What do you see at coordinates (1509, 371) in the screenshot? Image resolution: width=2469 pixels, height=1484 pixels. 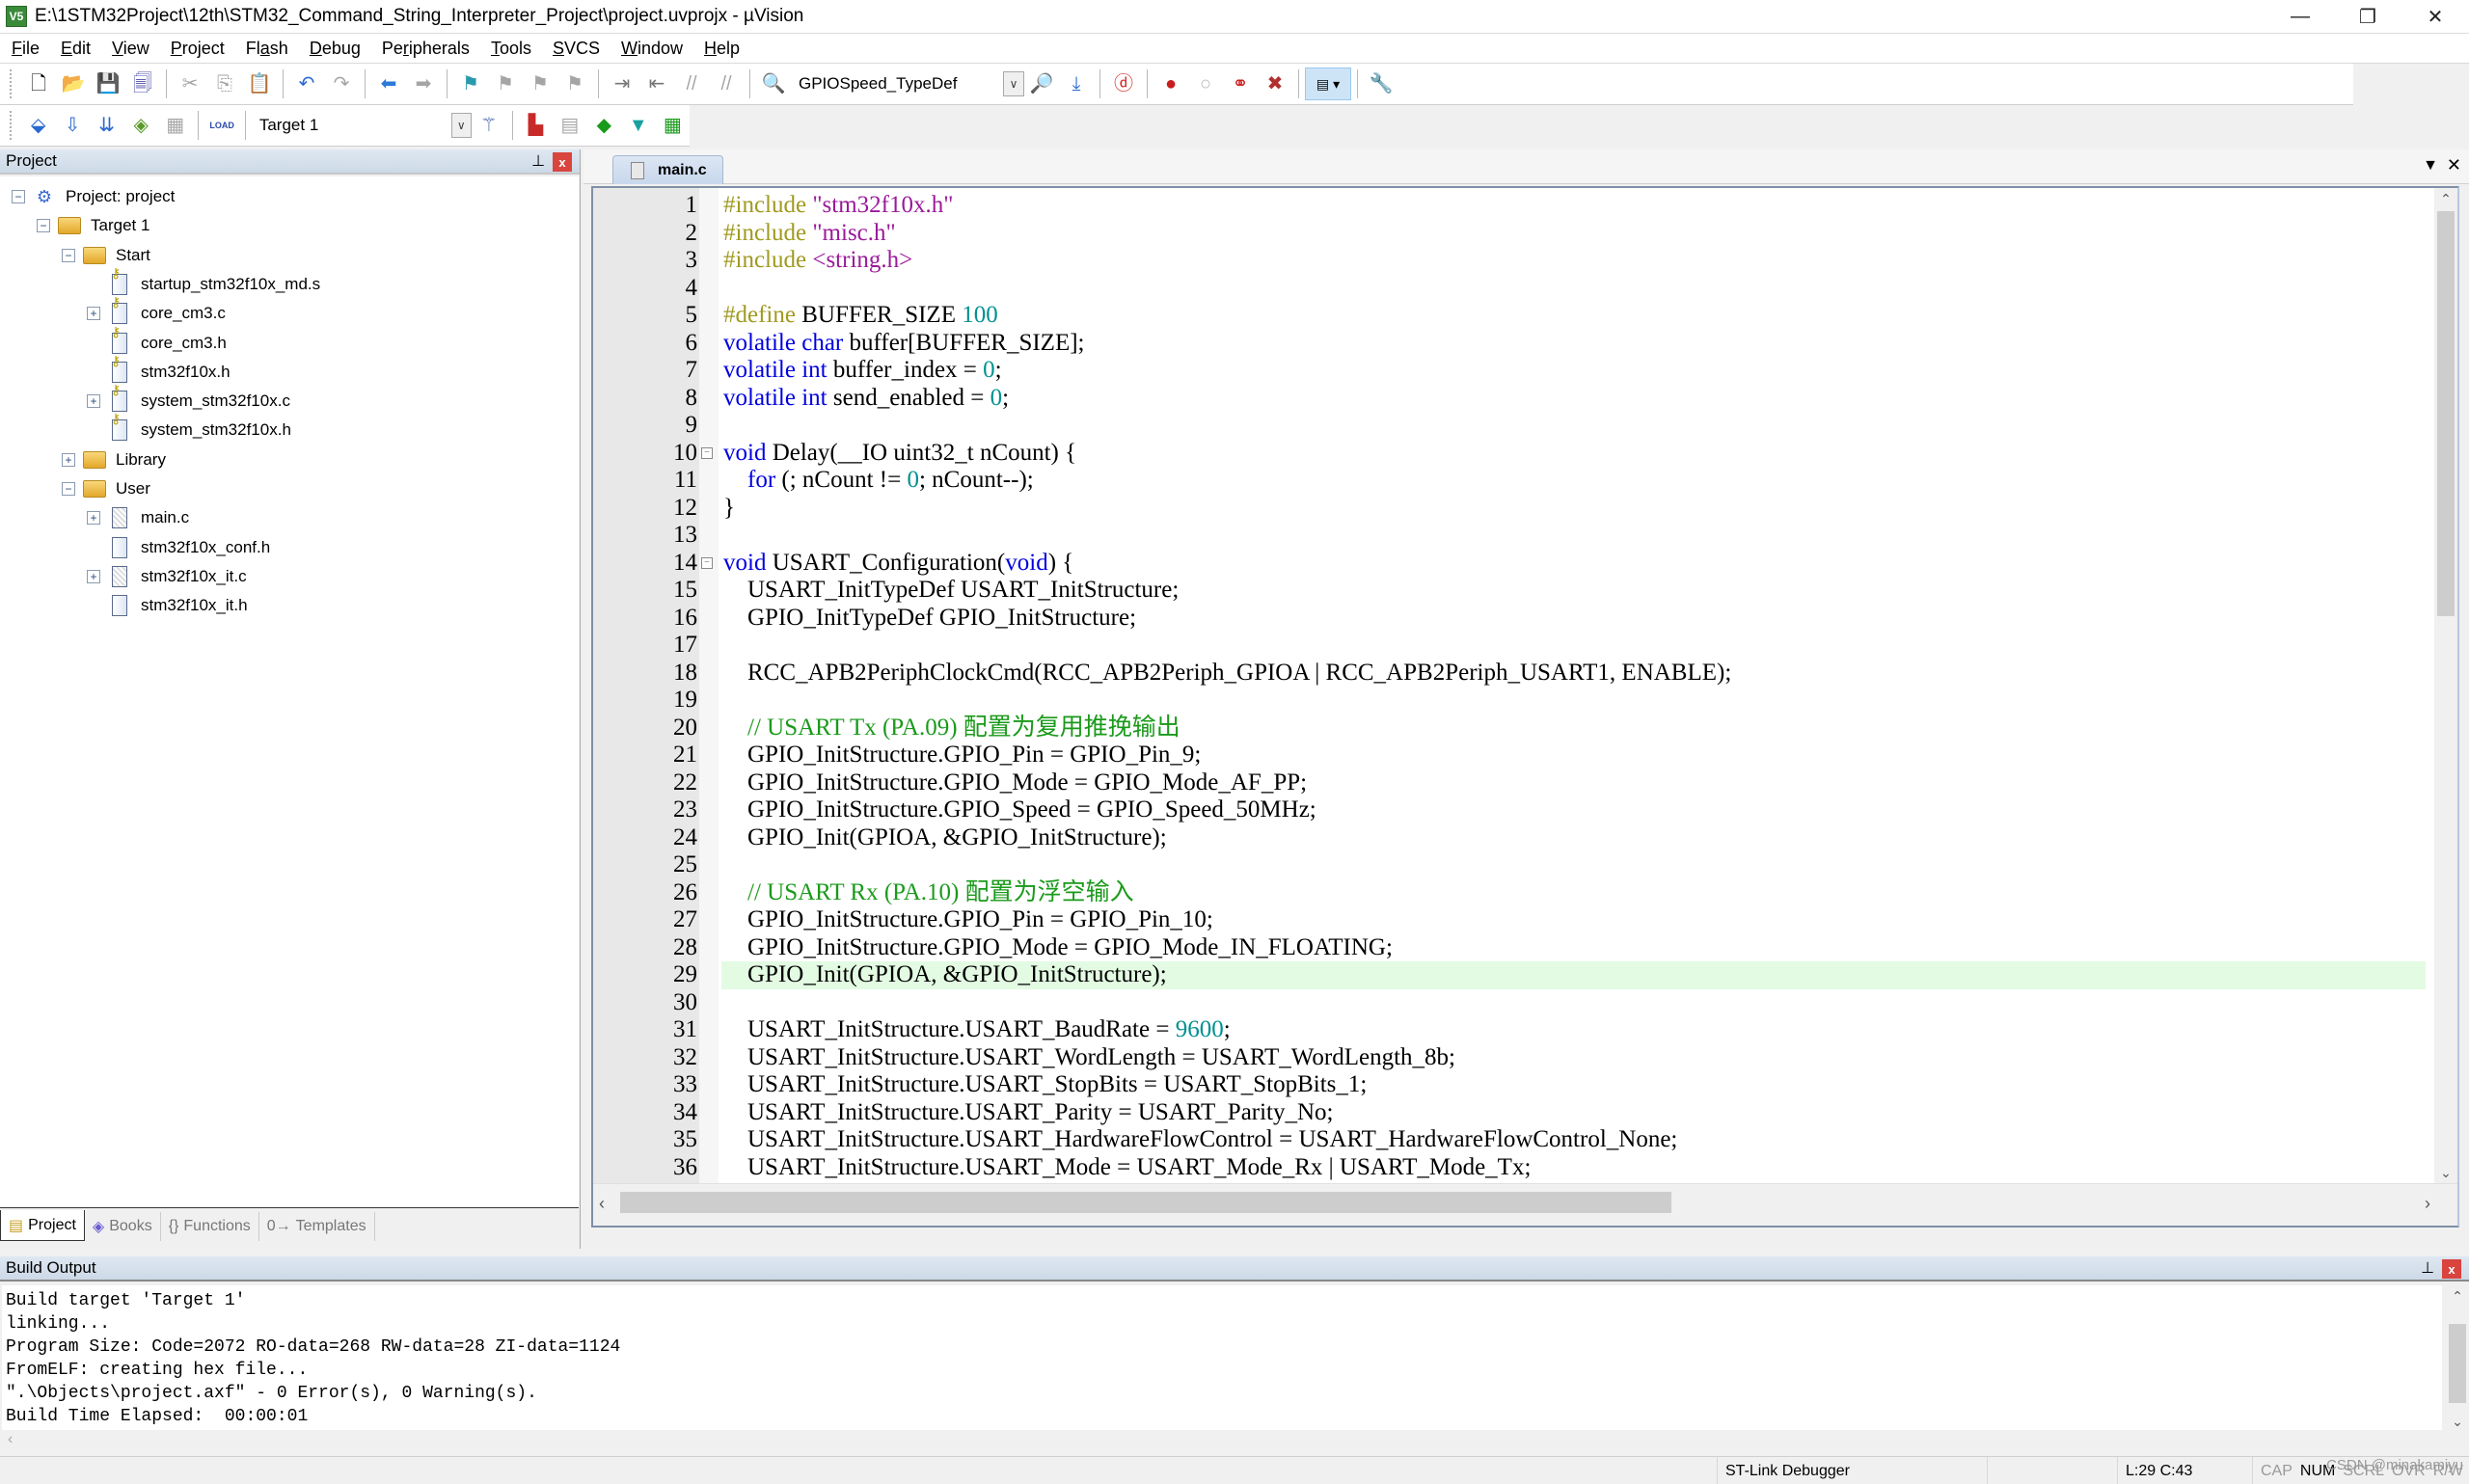 I see `code-line: 7 volatile int buffer_index = 0;` at bounding box center [1509, 371].